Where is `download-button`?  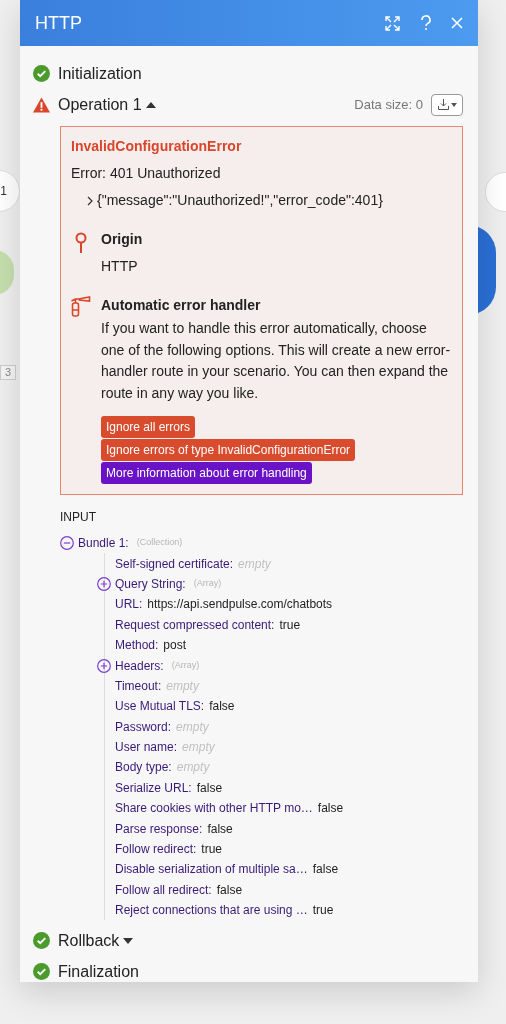 download-button is located at coordinates (447, 104).